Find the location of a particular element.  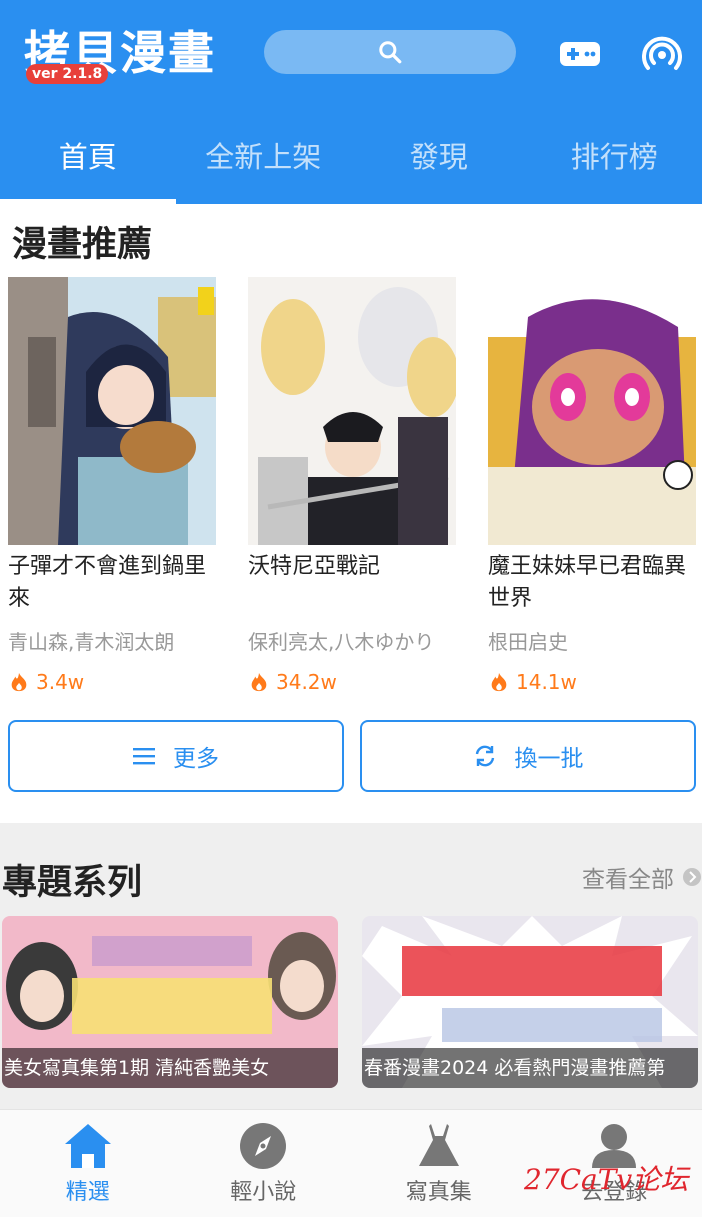

broadcast-icon is located at coordinates (662, 54).